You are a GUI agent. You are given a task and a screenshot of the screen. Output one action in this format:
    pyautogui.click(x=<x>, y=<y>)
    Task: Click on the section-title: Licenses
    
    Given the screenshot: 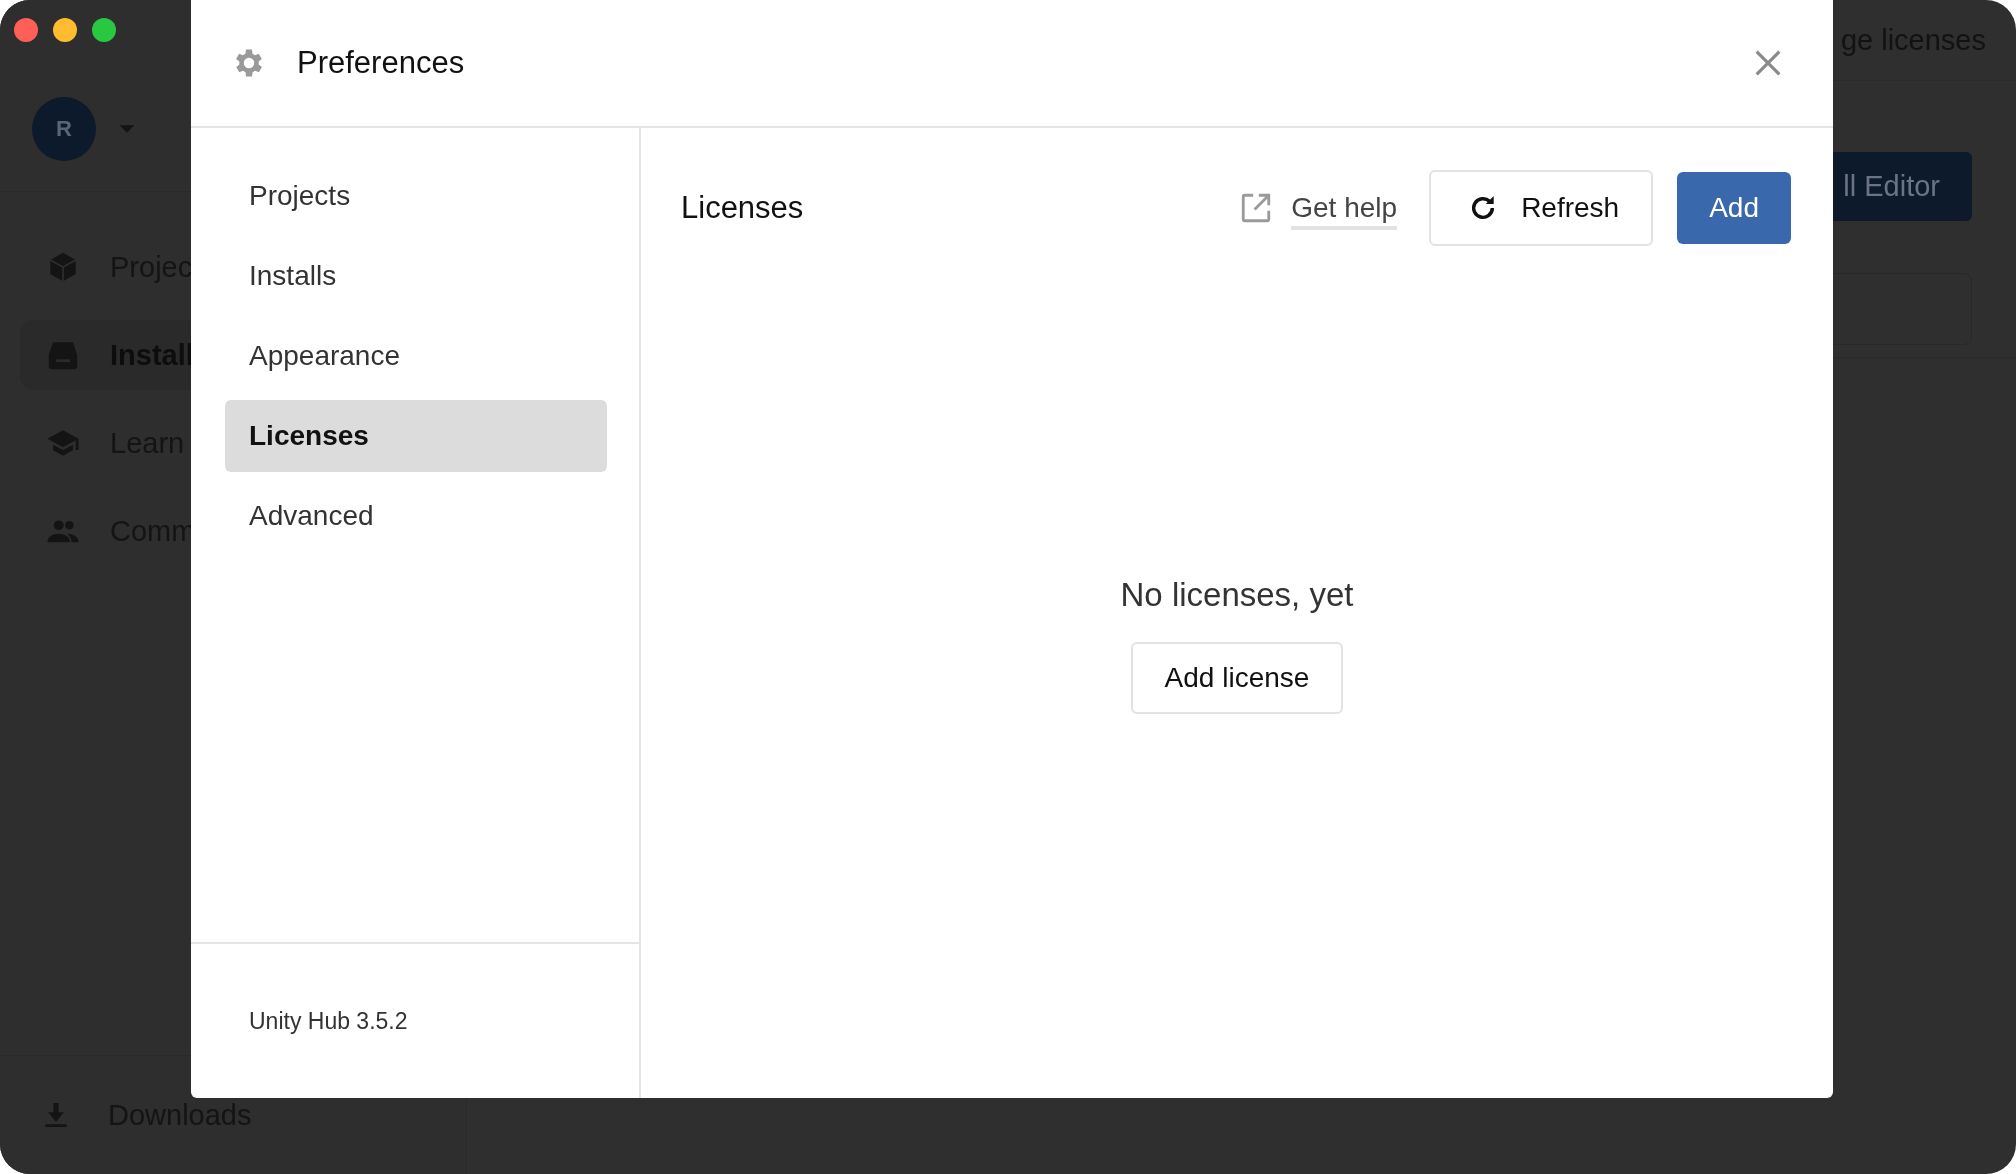 What is the action you would take?
    pyautogui.click(x=743, y=208)
    